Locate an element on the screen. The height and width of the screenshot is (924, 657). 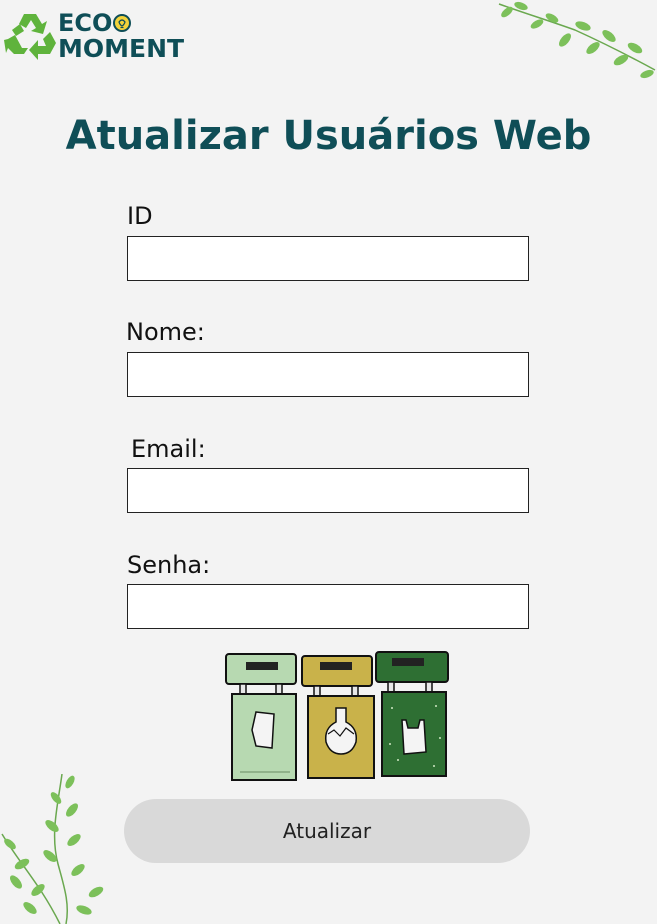
password-field is located at coordinates (328, 606).